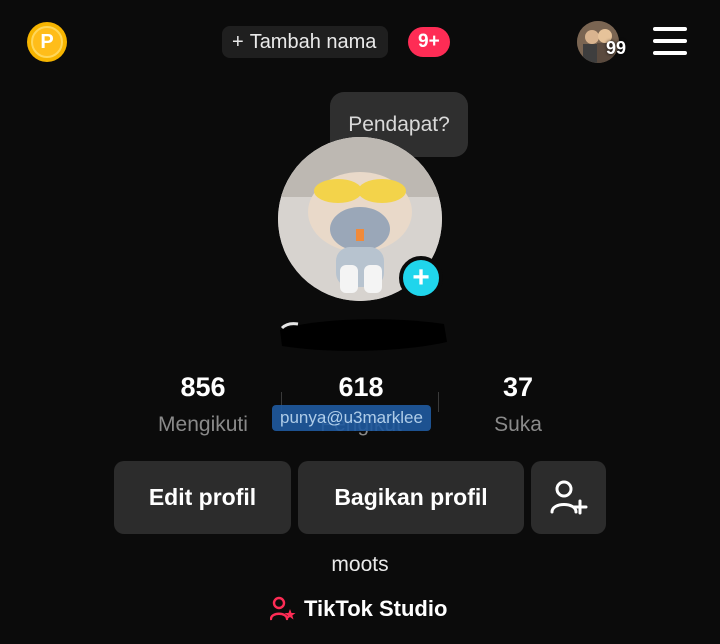 This screenshot has height=644, width=720. What do you see at coordinates (202, 497) in the screenshot?
I see `edit-profile-button: Edit profil` at bounding box center [202, 497].